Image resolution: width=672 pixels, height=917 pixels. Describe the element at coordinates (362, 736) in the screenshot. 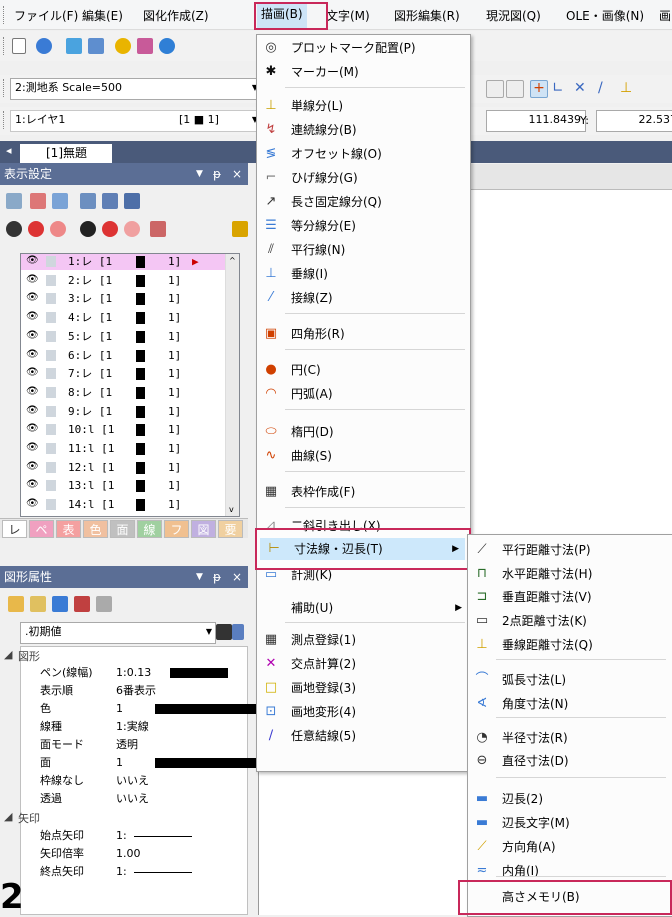

I see `draw-menu-item: ∕任意結線(5)` at that location.